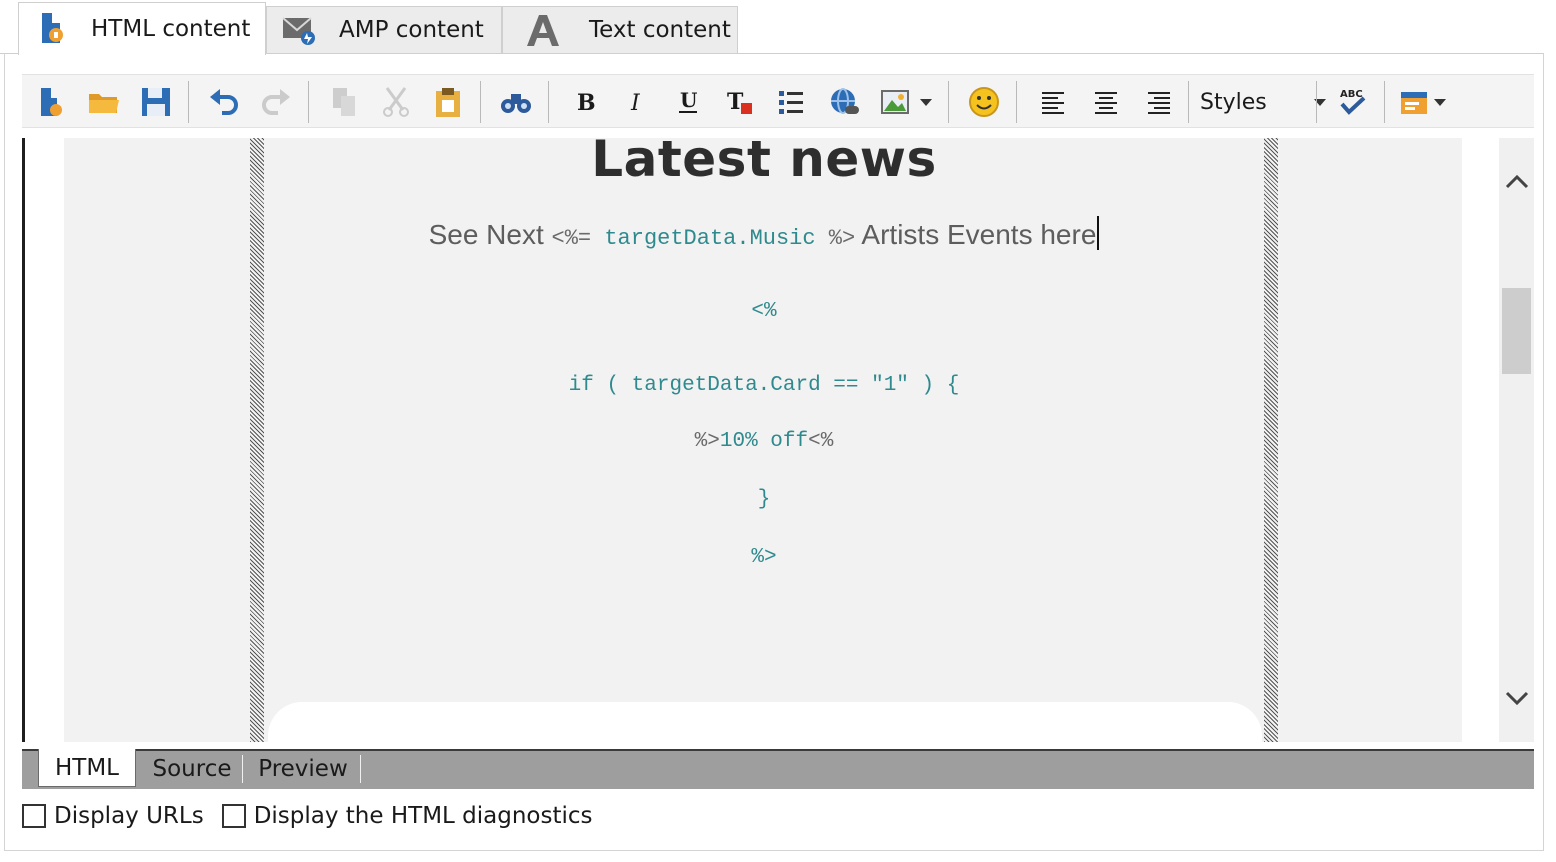 The height and width of the screenshot is (862, 1556). What do you see at coordinates (778, 27) in the screenshot?
I see `content-tabs: HTML content AMP content Text content` at bounding box center [778, 27].